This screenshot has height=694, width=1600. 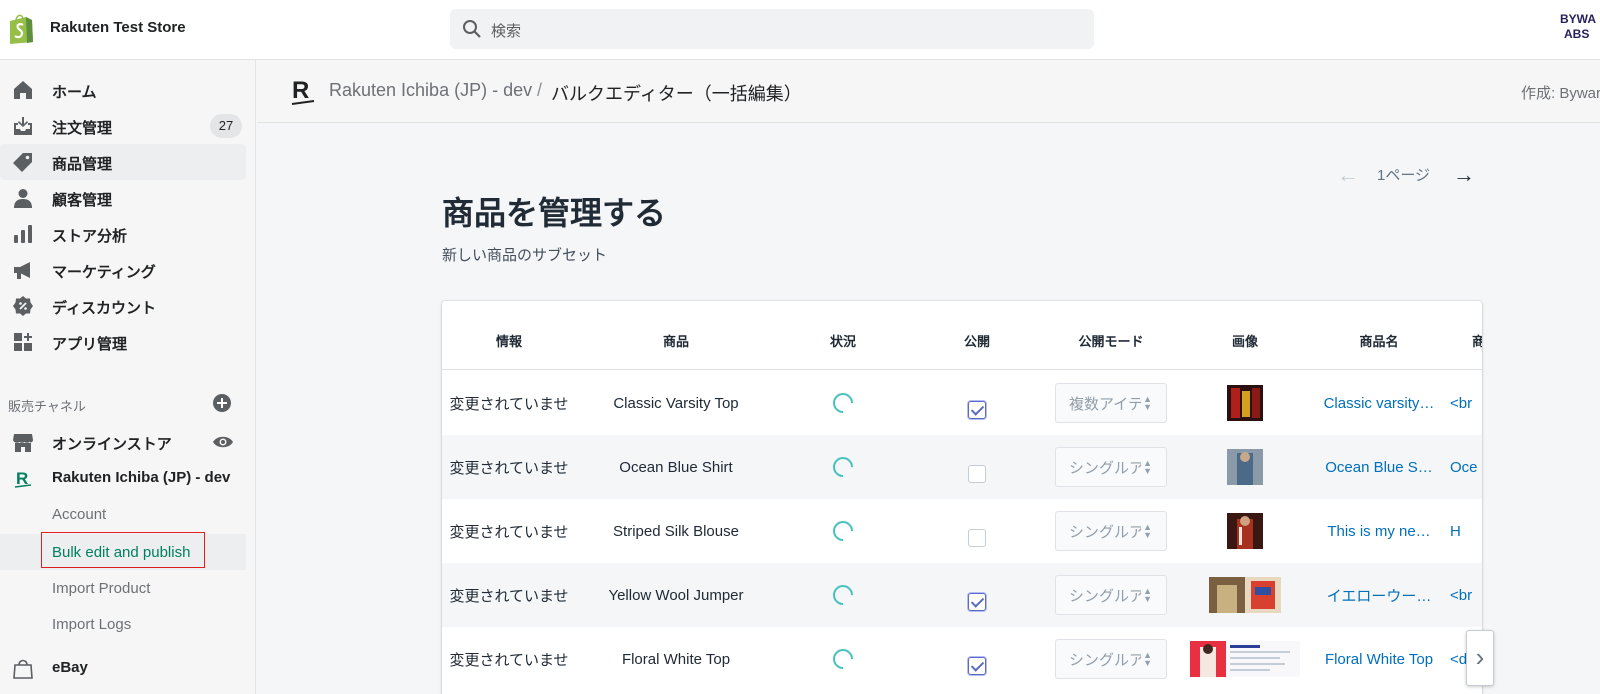 What do you see at coordinates (525, 255) in the screenshot?
I see `page-subtitle: 新しい商品のサブセット` at bounding box center [525, 255].